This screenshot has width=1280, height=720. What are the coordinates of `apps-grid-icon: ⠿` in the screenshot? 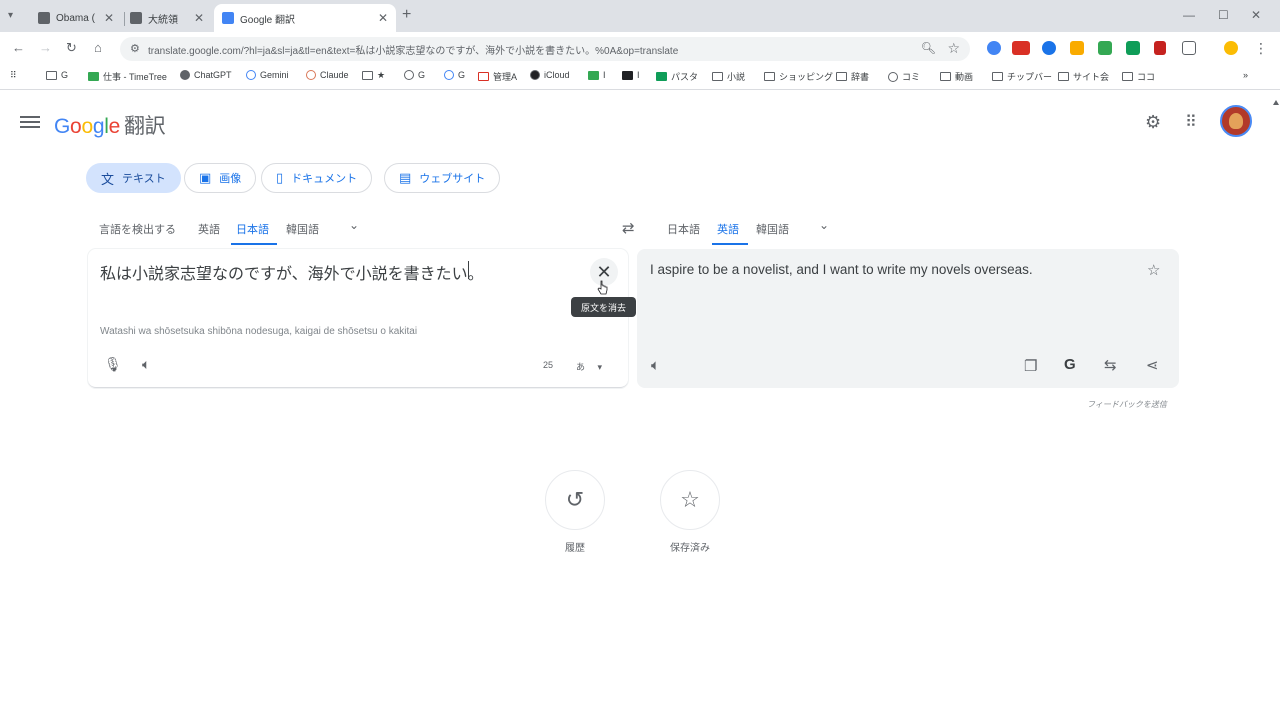 It's located at (13, 75).